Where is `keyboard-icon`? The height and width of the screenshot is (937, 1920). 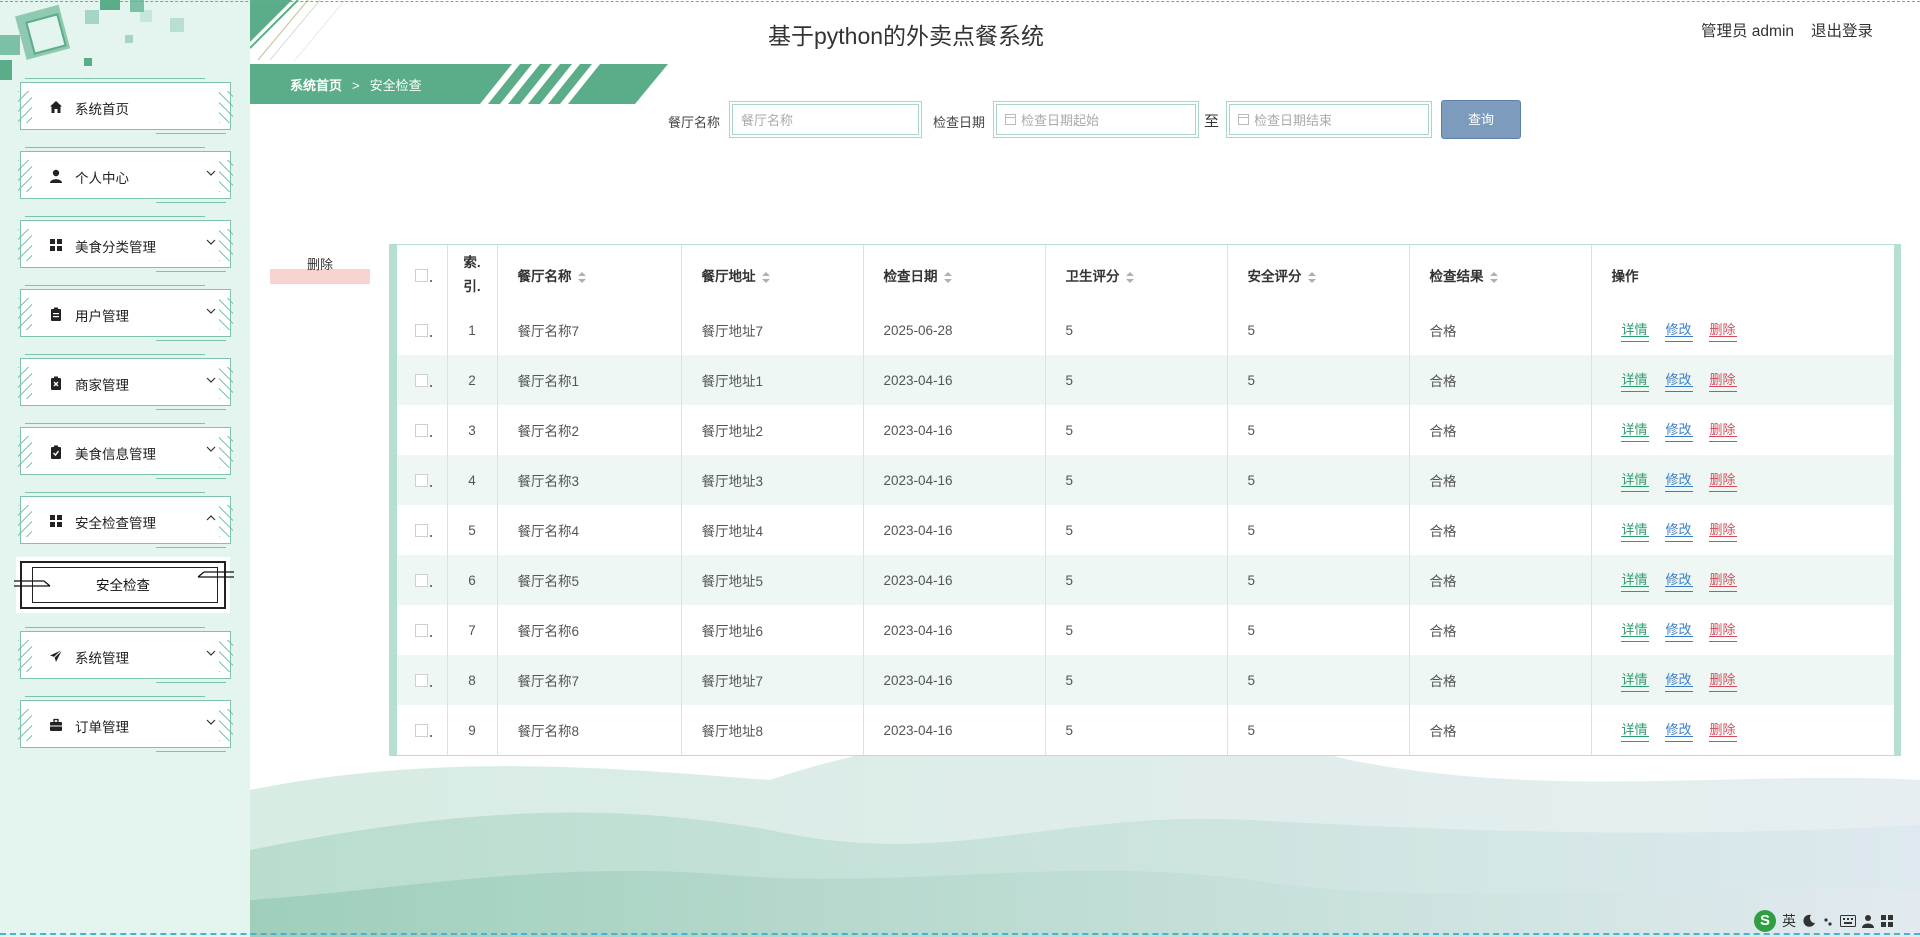
keyboard-icon is located at coordinates (1848, 921).